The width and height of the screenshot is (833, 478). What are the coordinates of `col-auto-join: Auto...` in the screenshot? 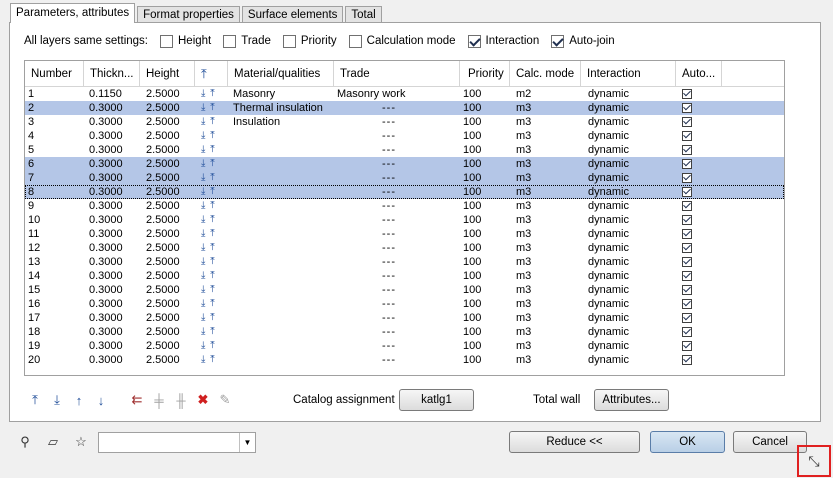 It's located at (699, 73).